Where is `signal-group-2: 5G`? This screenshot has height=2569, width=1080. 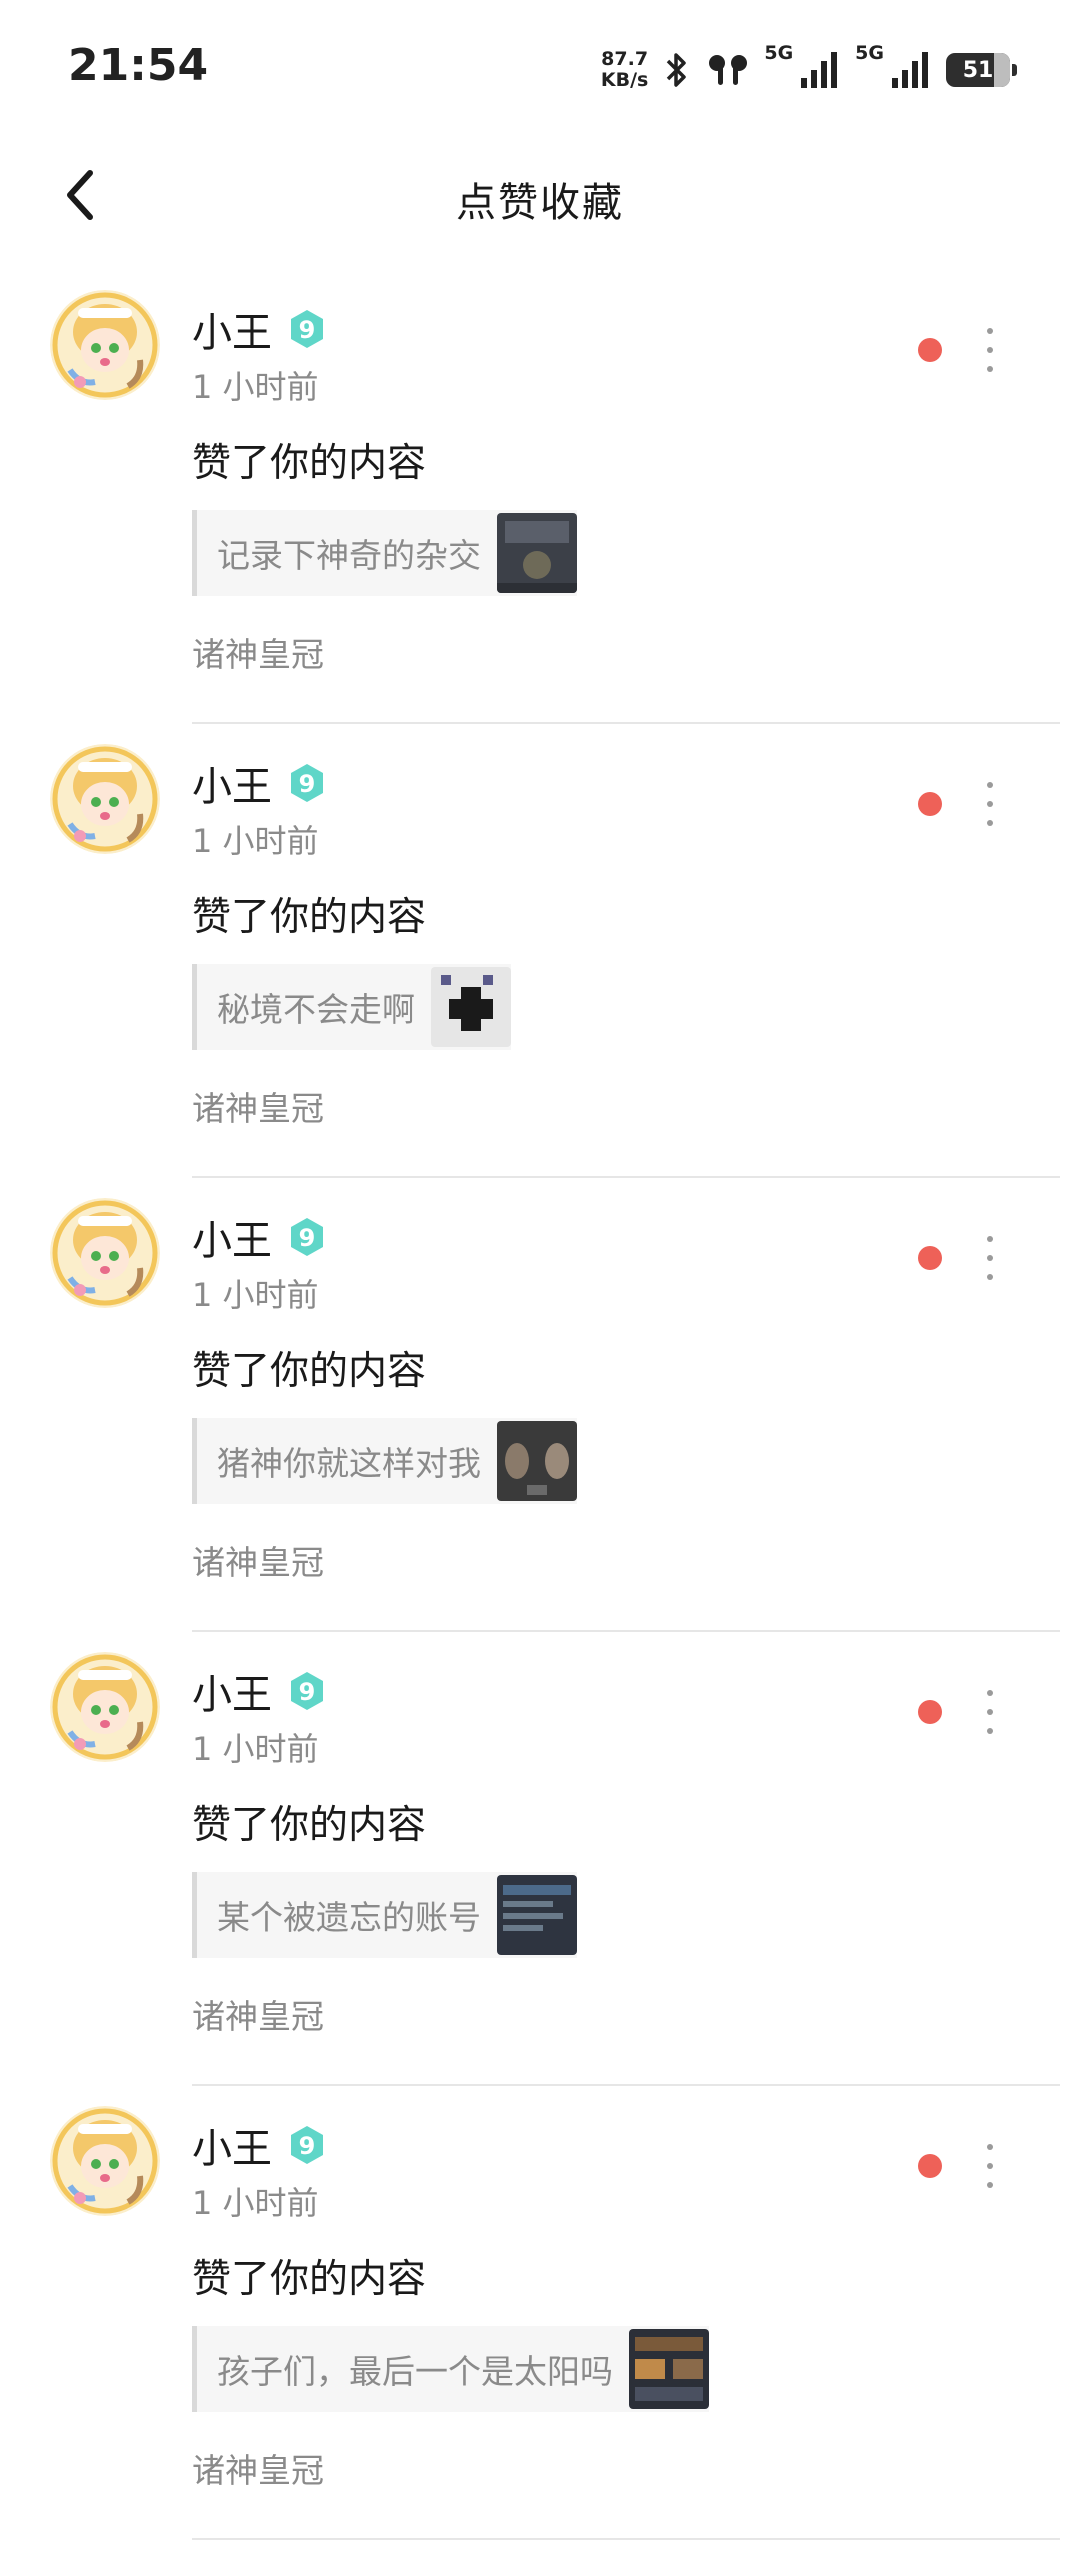
signal-group-2: 5G is located at coordinates (893, 66).